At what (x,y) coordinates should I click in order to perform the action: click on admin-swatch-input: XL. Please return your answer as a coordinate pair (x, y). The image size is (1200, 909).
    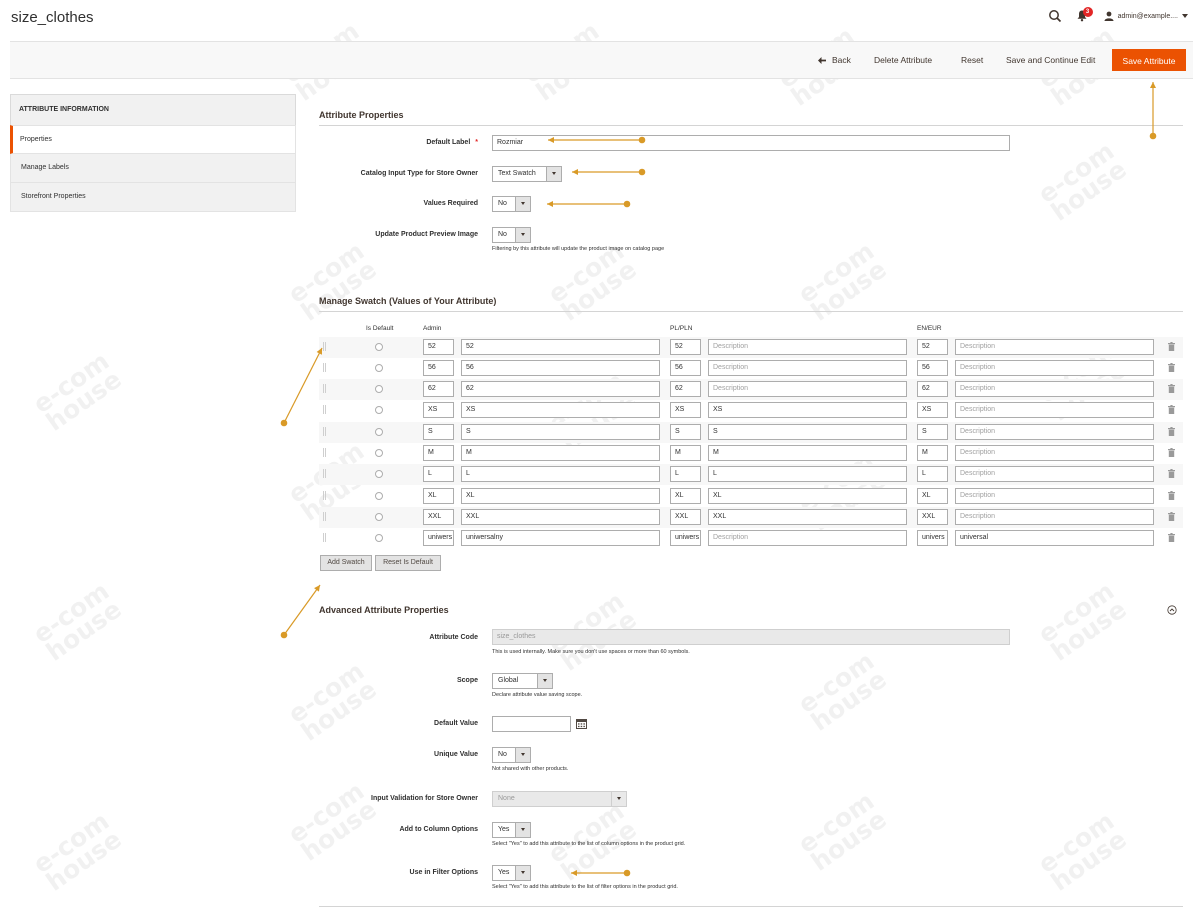
    Looking at the image, I should click on (438, 496).